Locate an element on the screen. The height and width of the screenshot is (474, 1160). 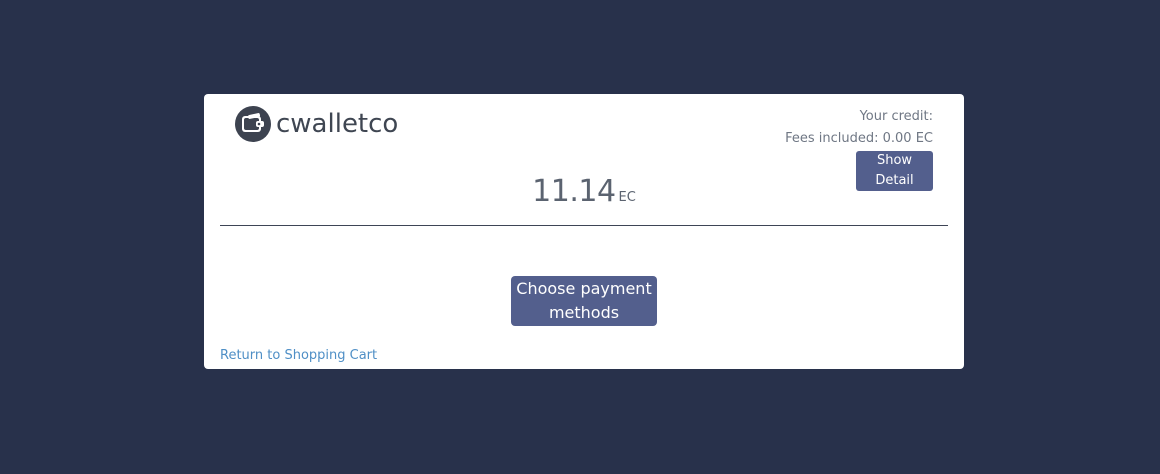
brand-logo: cwalletco is located at coordinates (316, 124).